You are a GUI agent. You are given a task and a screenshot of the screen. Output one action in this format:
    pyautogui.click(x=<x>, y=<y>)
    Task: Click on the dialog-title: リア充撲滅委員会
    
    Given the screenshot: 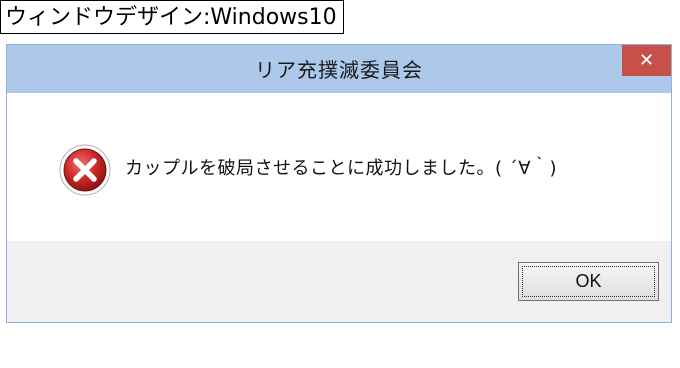 What is the action you would take?
    pyautogui.click(x=339, y=70)
    